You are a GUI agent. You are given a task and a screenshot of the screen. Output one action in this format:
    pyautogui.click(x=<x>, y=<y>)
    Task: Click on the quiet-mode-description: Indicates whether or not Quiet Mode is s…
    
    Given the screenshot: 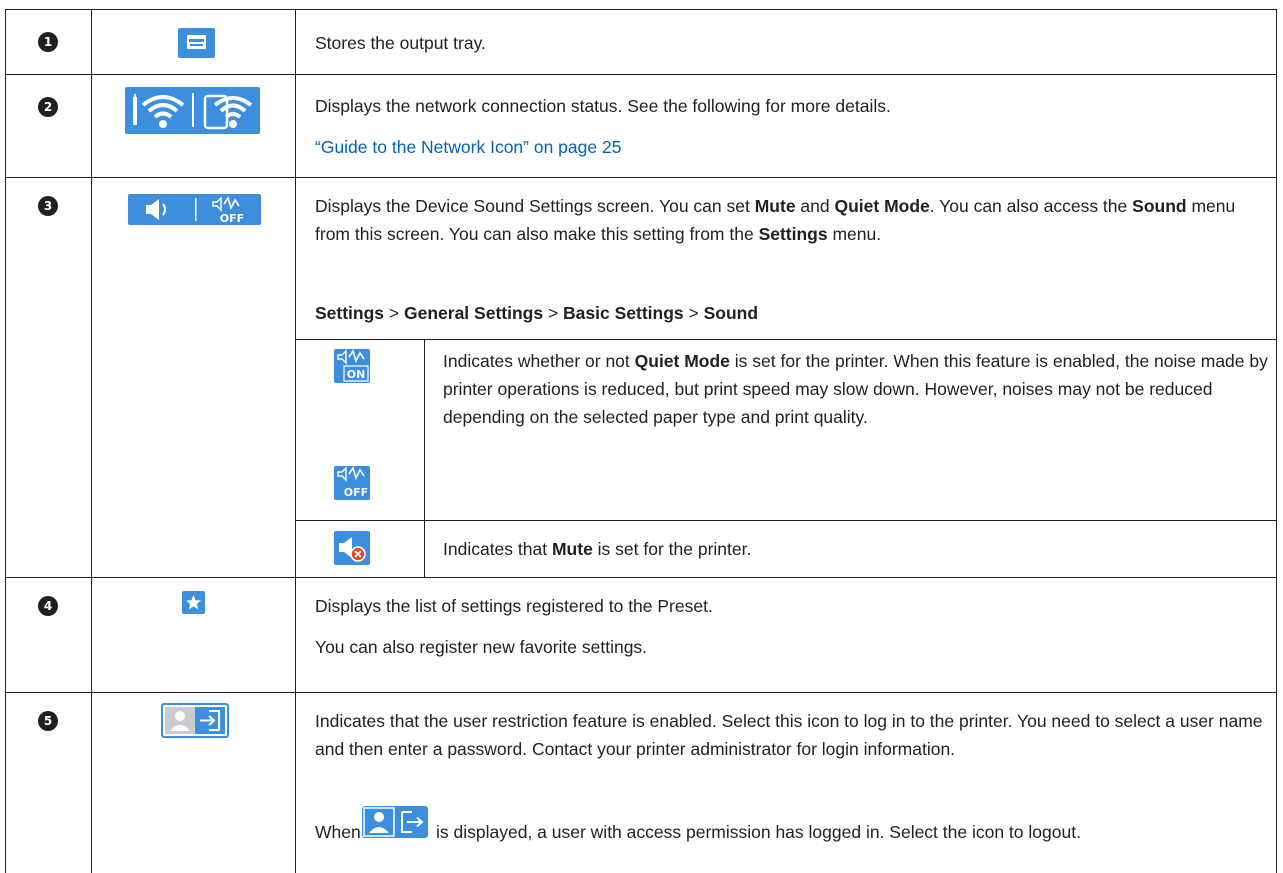 What is the action you would take?
    pyautogui.click(x=855, y=389)
    